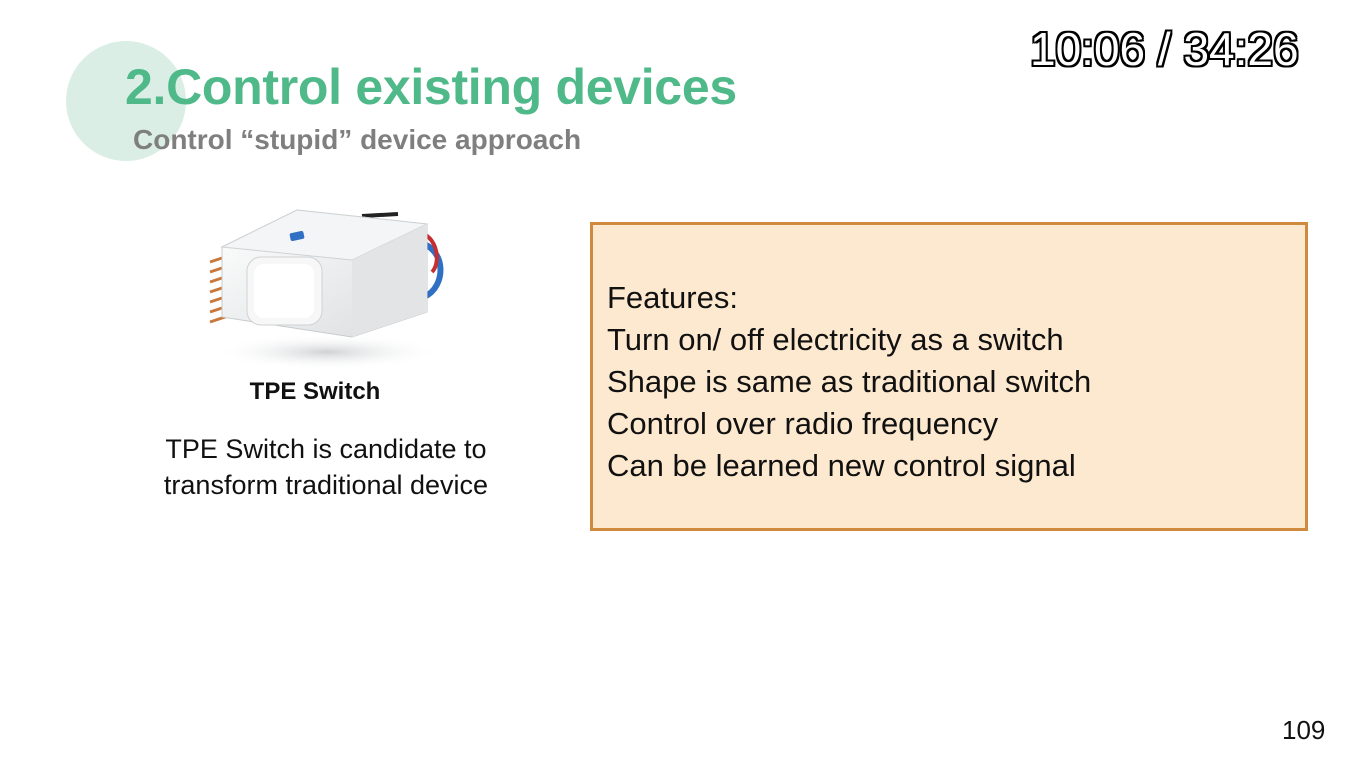 The image size is (1366, 768). What do you see at coordinates (1304, 730) in the screenshot?
I see `page-number: 109` at bounding box center [1304, 730].